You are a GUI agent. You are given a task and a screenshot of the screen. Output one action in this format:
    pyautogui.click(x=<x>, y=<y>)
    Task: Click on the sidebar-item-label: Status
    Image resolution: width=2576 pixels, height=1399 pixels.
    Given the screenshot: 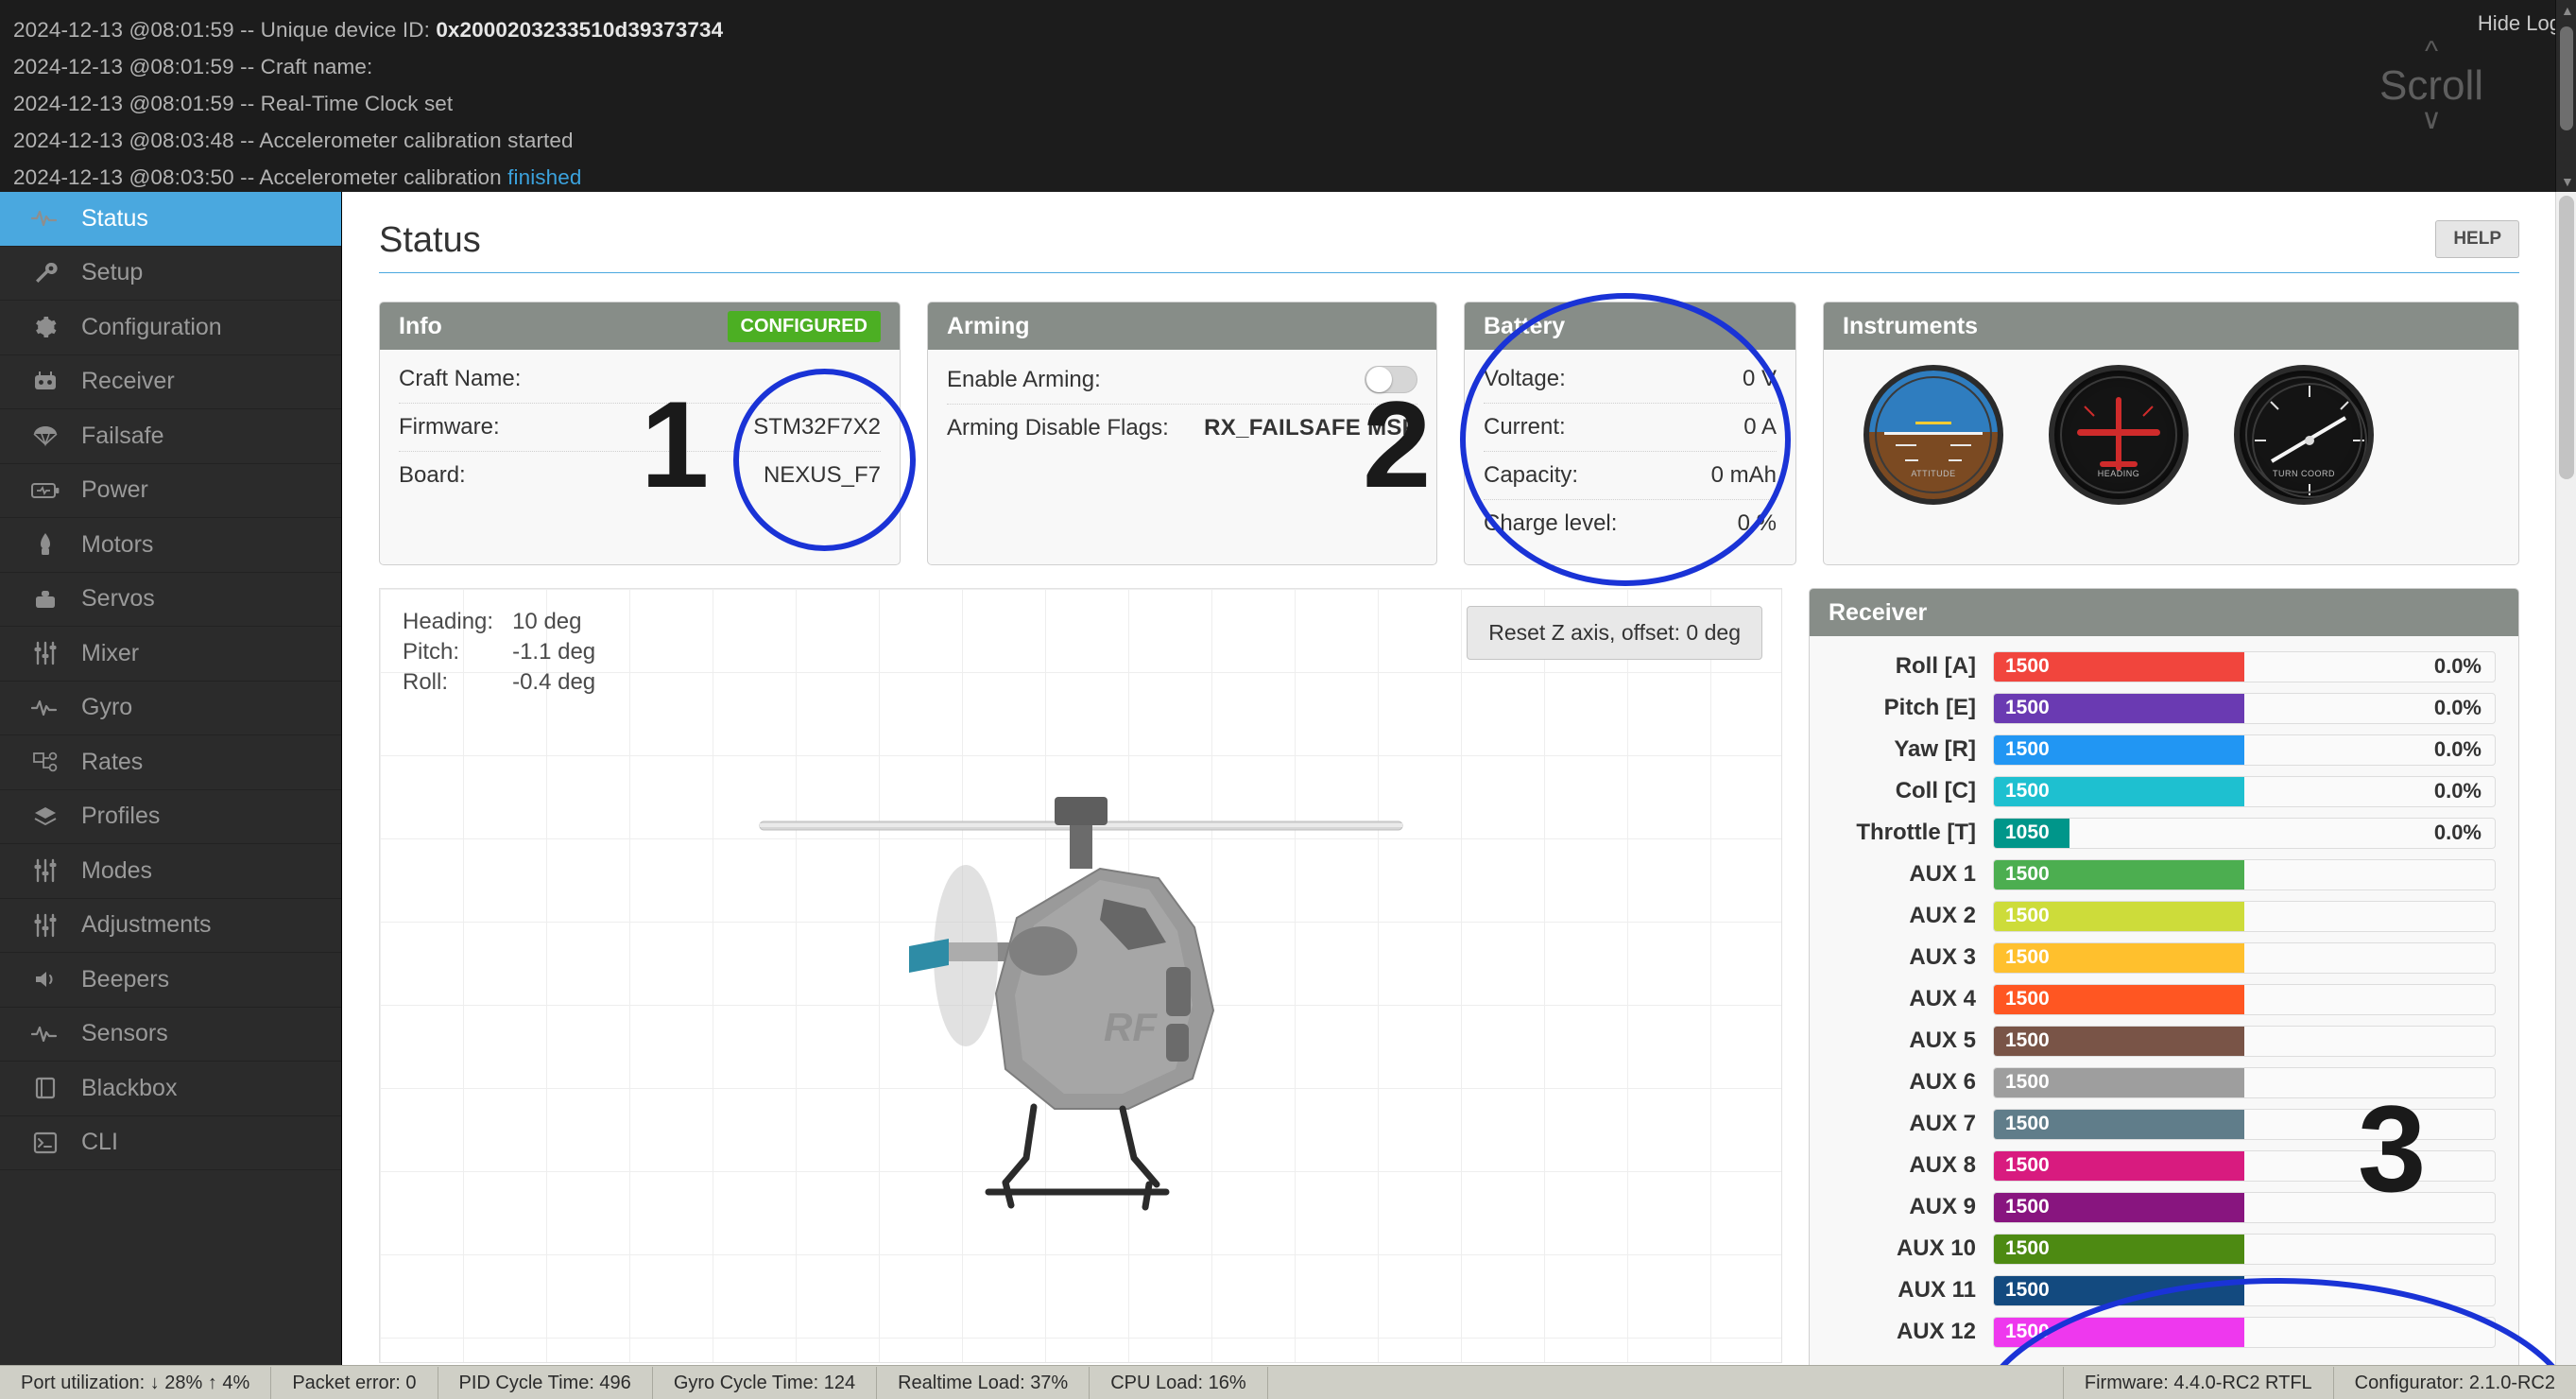 What is the action you would take?
    pyautogui.click(x=114, y=218)
    